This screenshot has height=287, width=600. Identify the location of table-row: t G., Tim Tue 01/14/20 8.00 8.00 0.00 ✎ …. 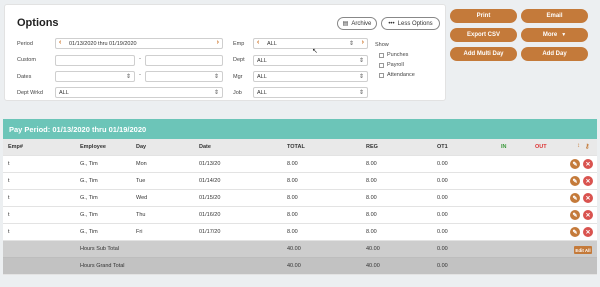
(300, 181).